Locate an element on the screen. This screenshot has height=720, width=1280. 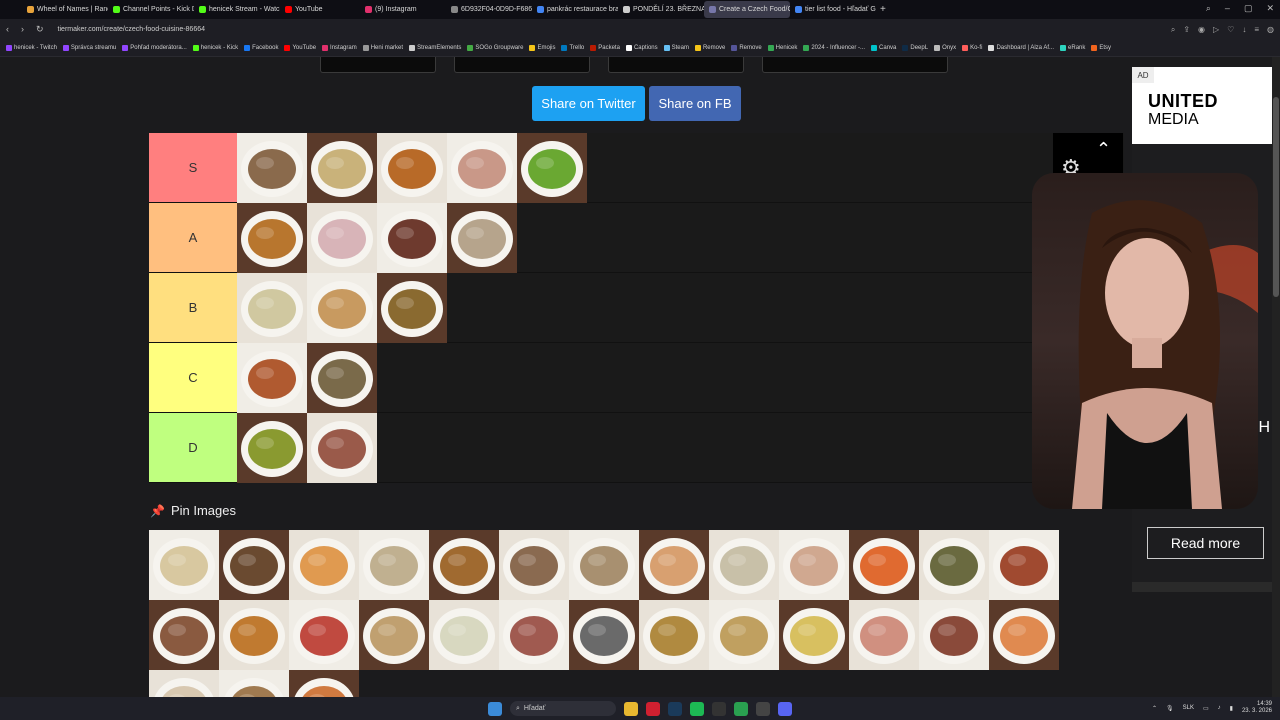
bookmark-item: henicek - Kick is located at coordinates (215, 48).